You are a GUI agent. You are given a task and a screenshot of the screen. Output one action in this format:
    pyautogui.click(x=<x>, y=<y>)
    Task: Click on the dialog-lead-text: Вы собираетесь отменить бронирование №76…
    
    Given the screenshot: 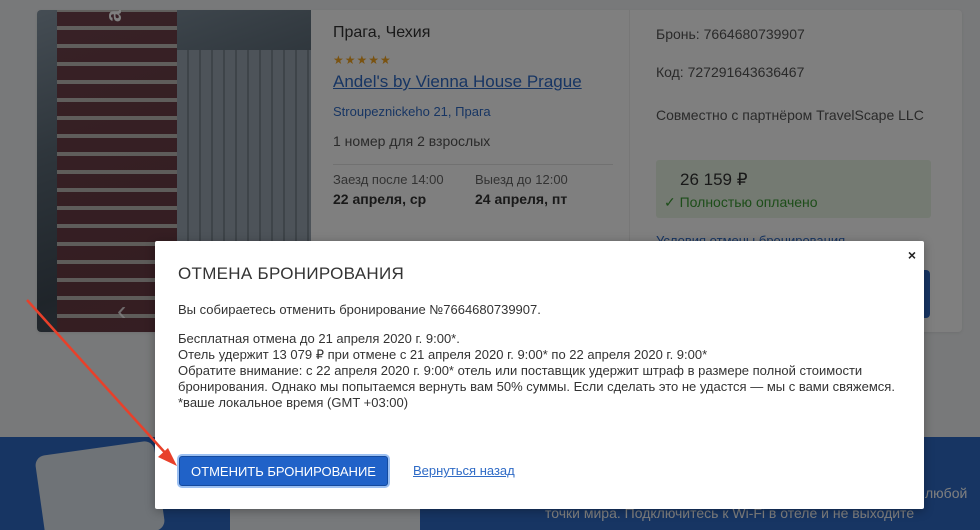 What is the action you would take?
    pyautogui.click(x=359, y=309)
    